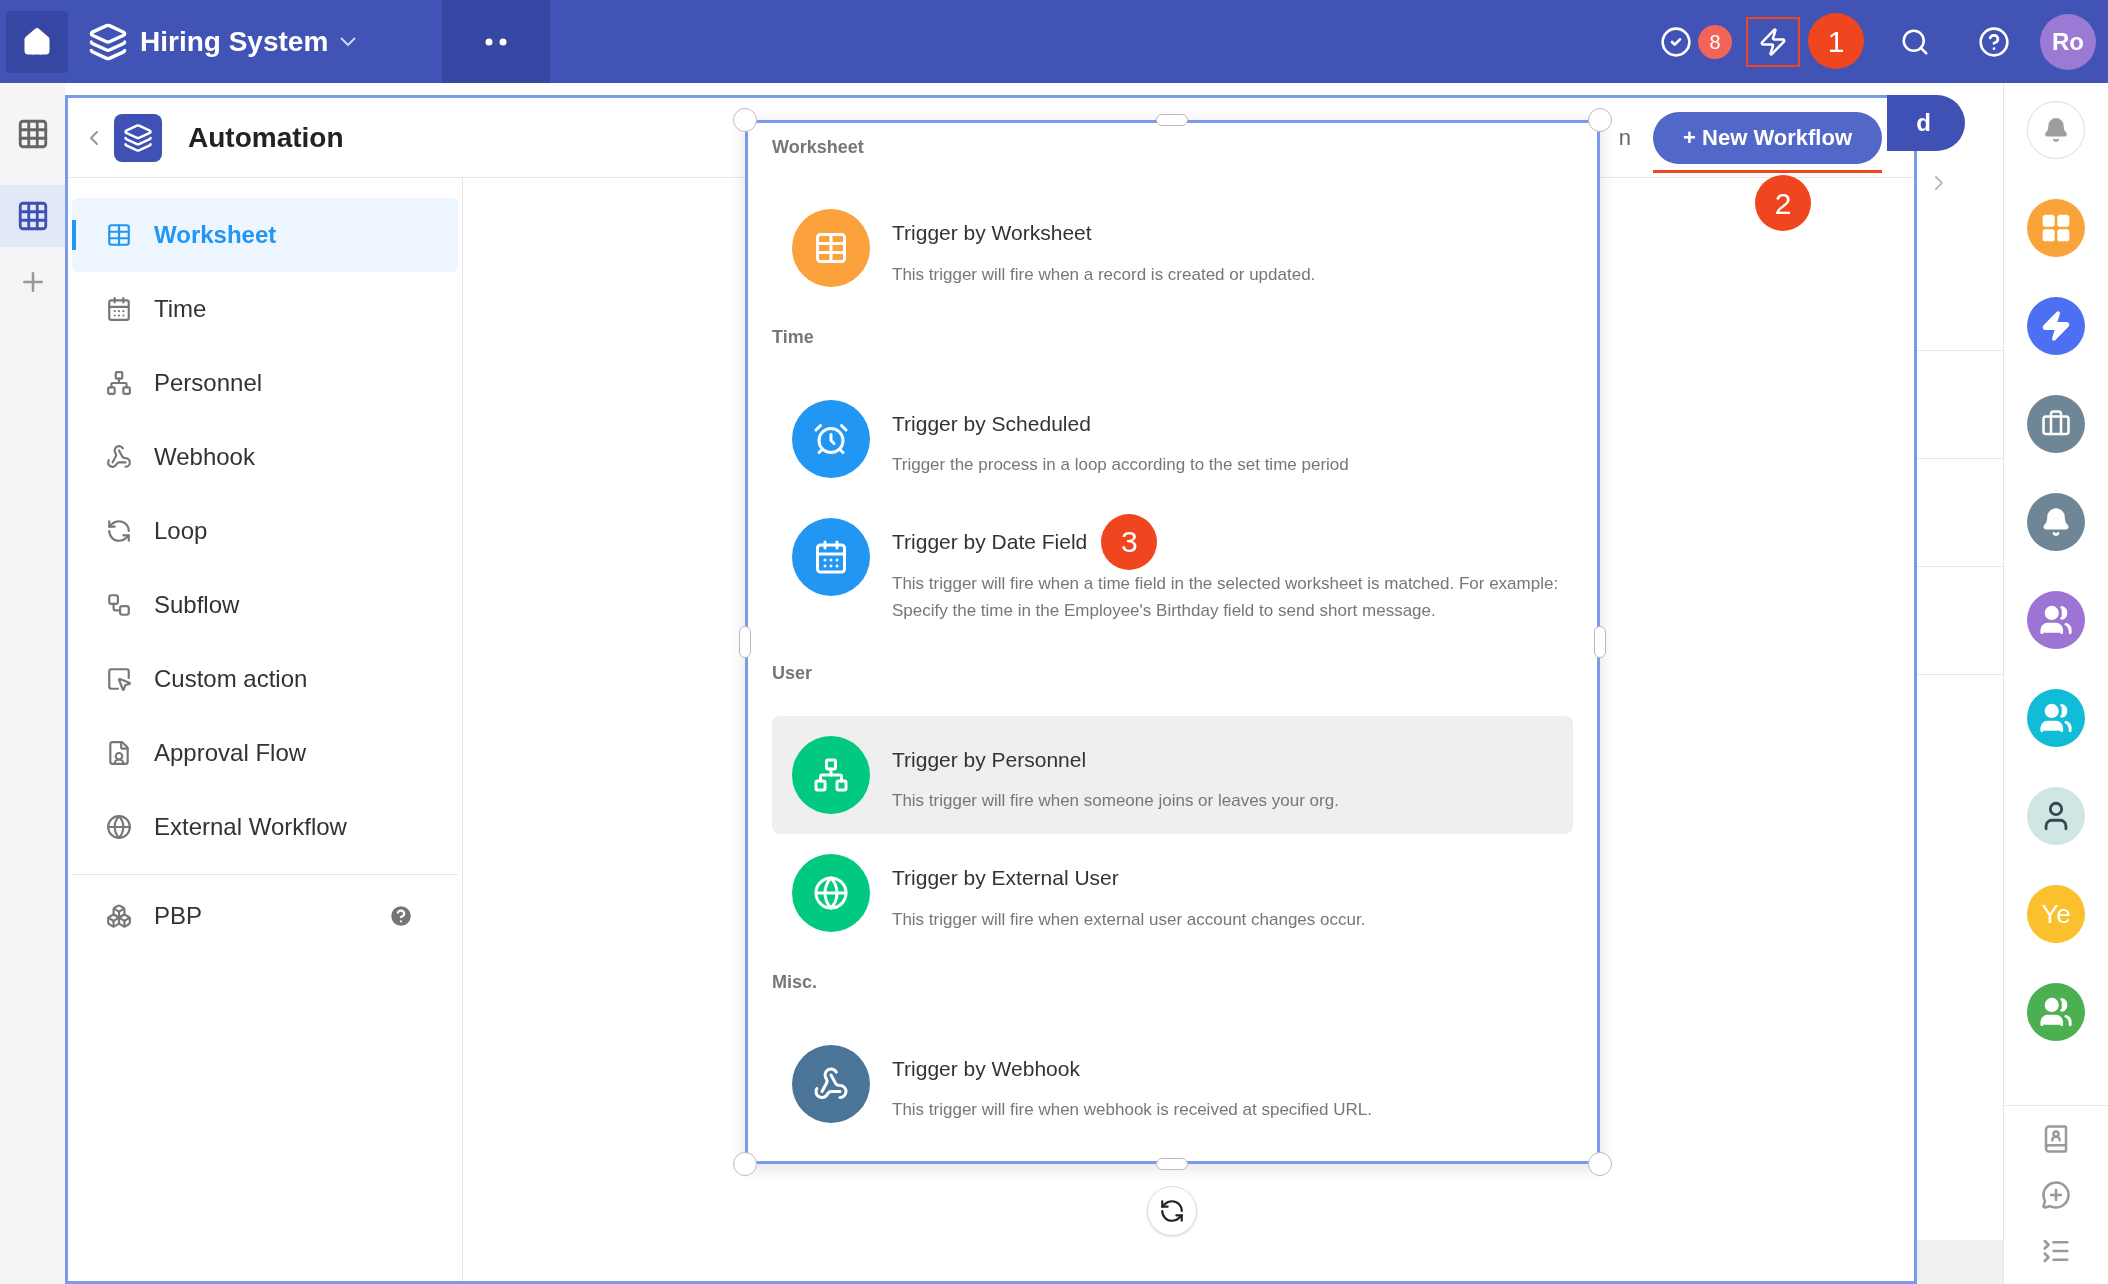  Describe the element at coordinates (265, 679) in the screenshot. I see `sidebar-item: Custom action` at that location.